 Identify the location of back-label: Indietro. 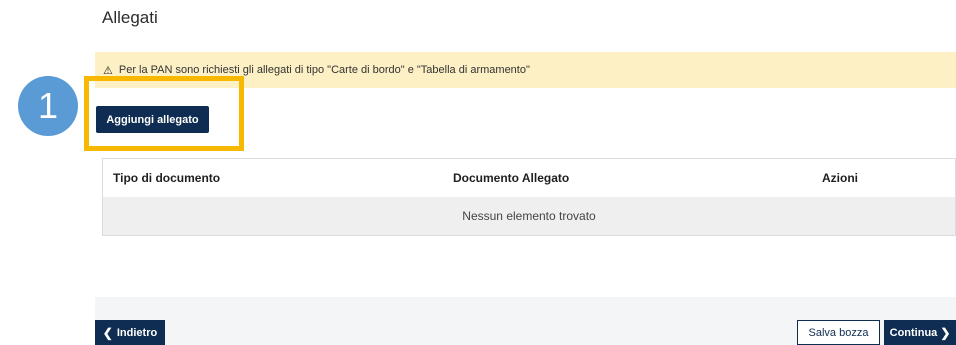
(137, 332).